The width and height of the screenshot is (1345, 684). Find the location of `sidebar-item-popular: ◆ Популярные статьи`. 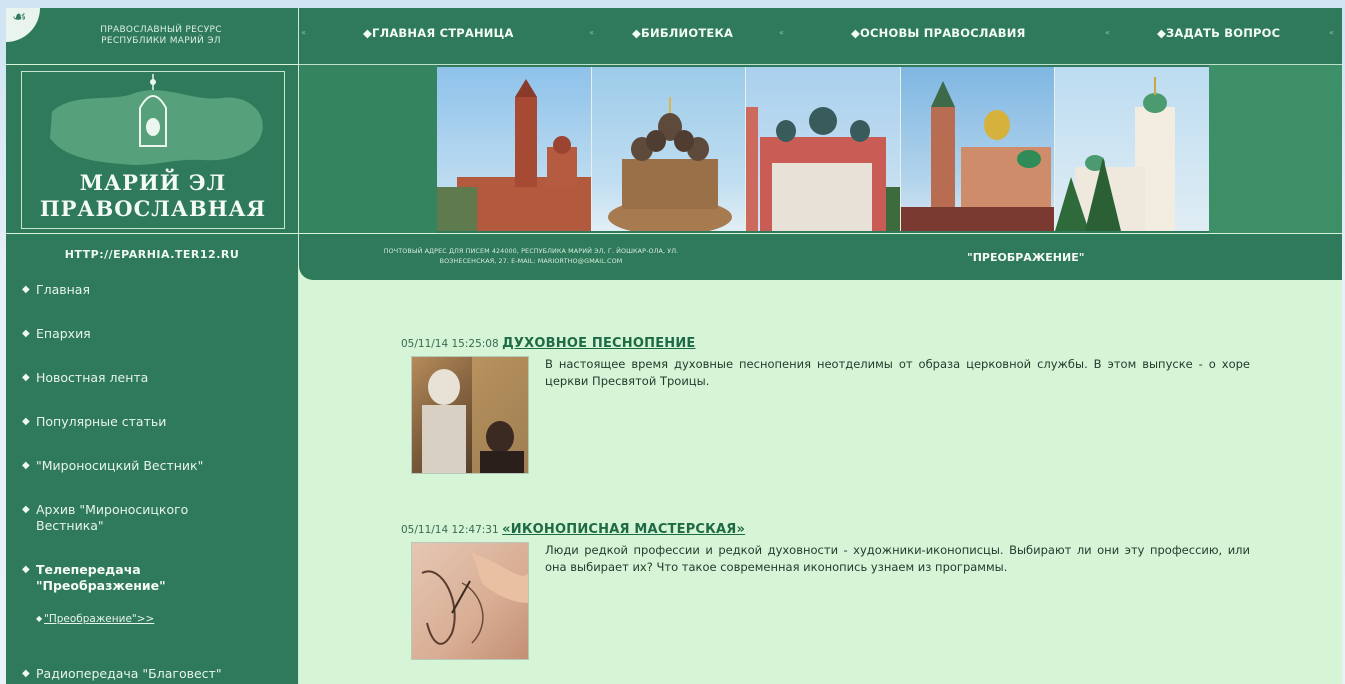

sidebar-item-popular: ◆ Популярные статьи is located at coordinates (94, 422).